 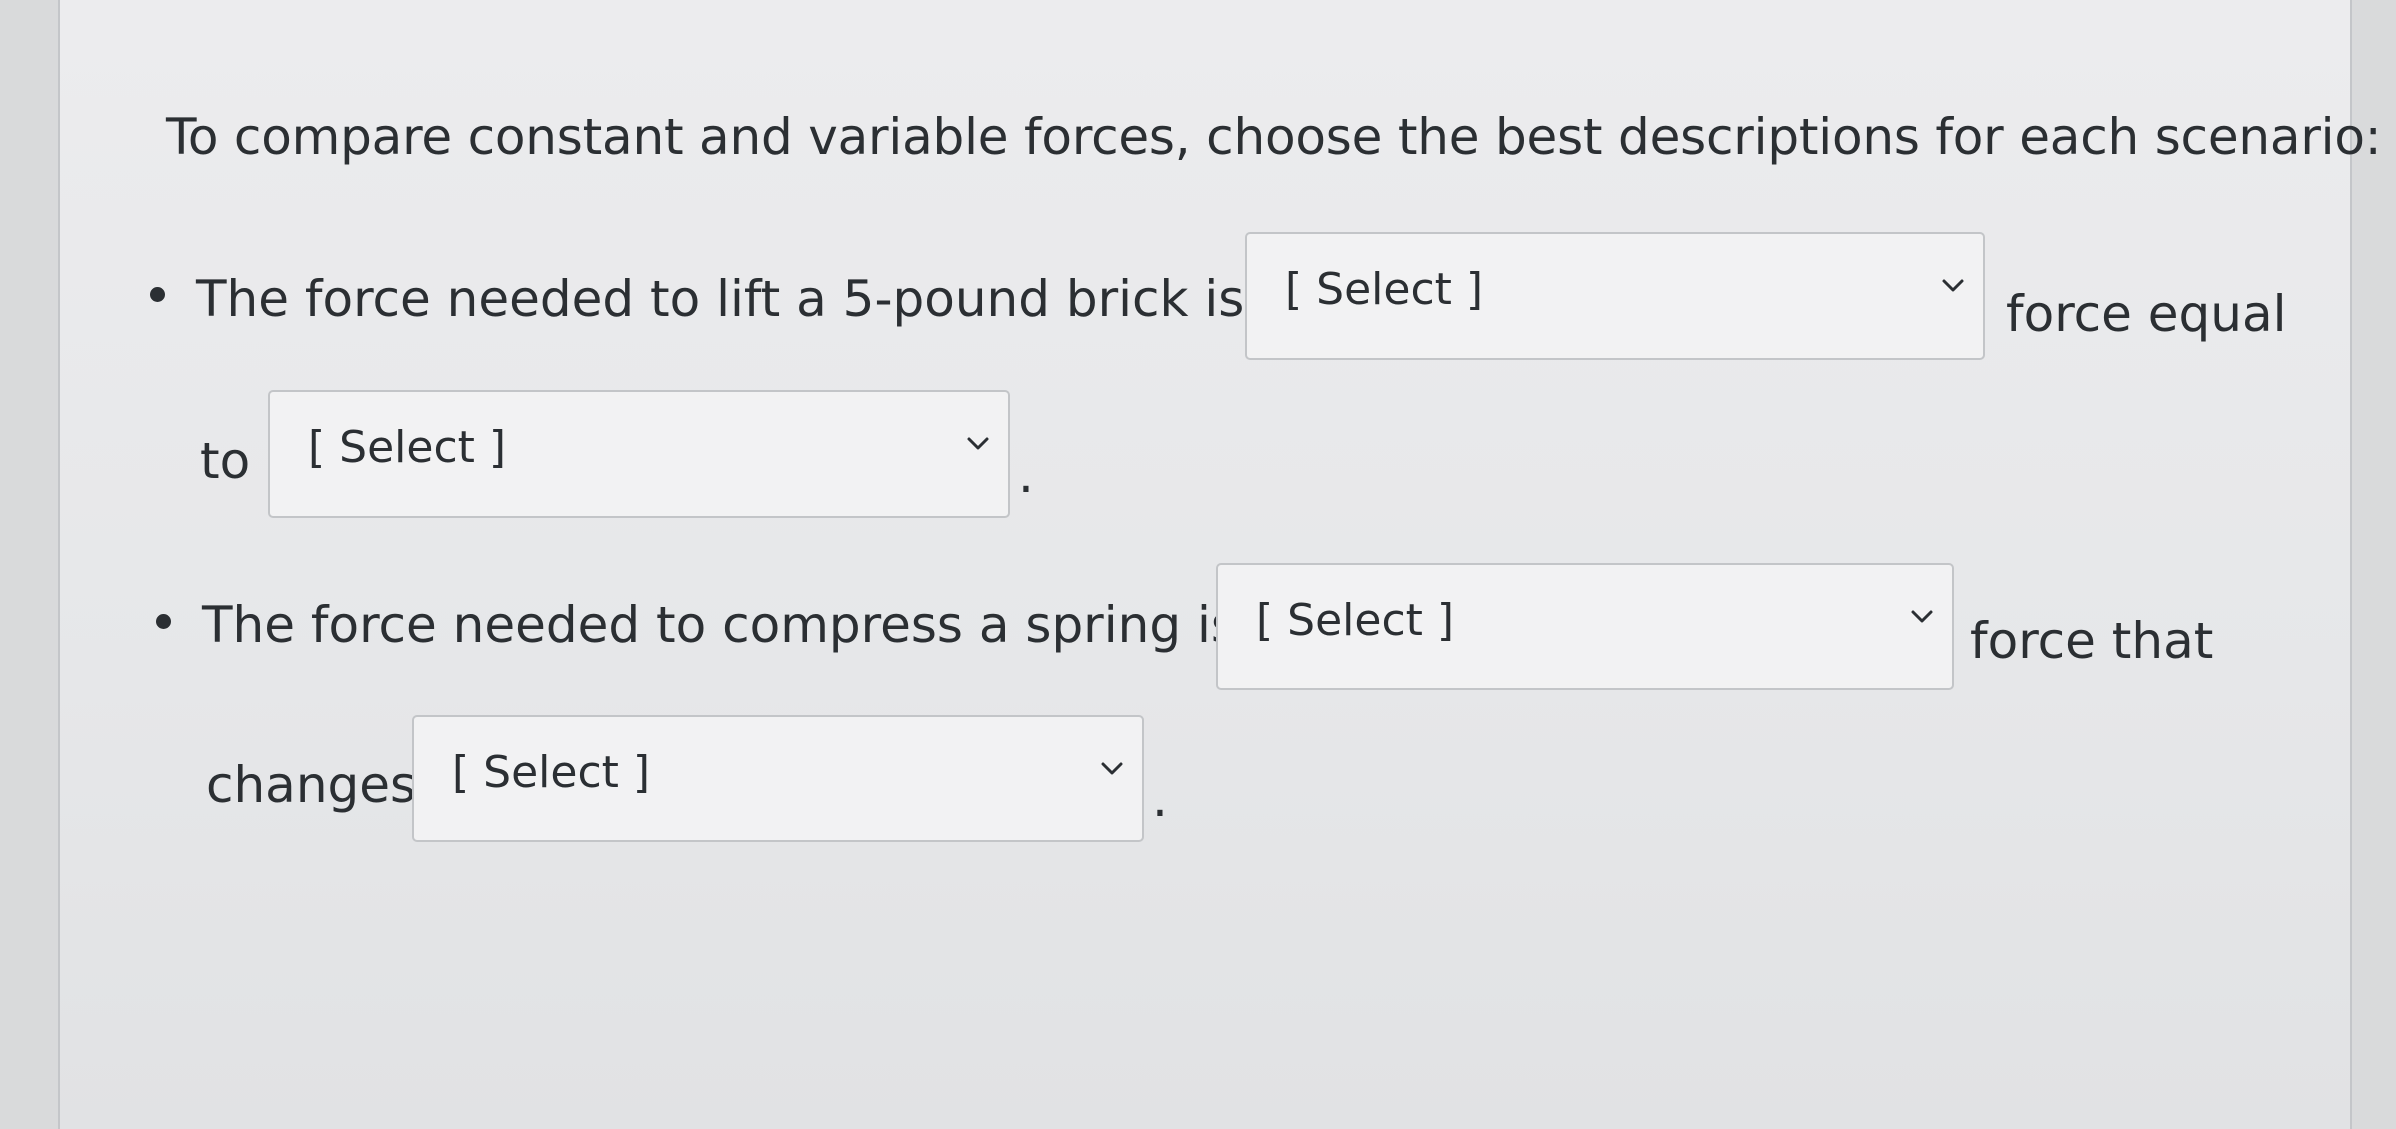 I want to click on item2-changes-select: [ Select ], so click(x=778, y=778).